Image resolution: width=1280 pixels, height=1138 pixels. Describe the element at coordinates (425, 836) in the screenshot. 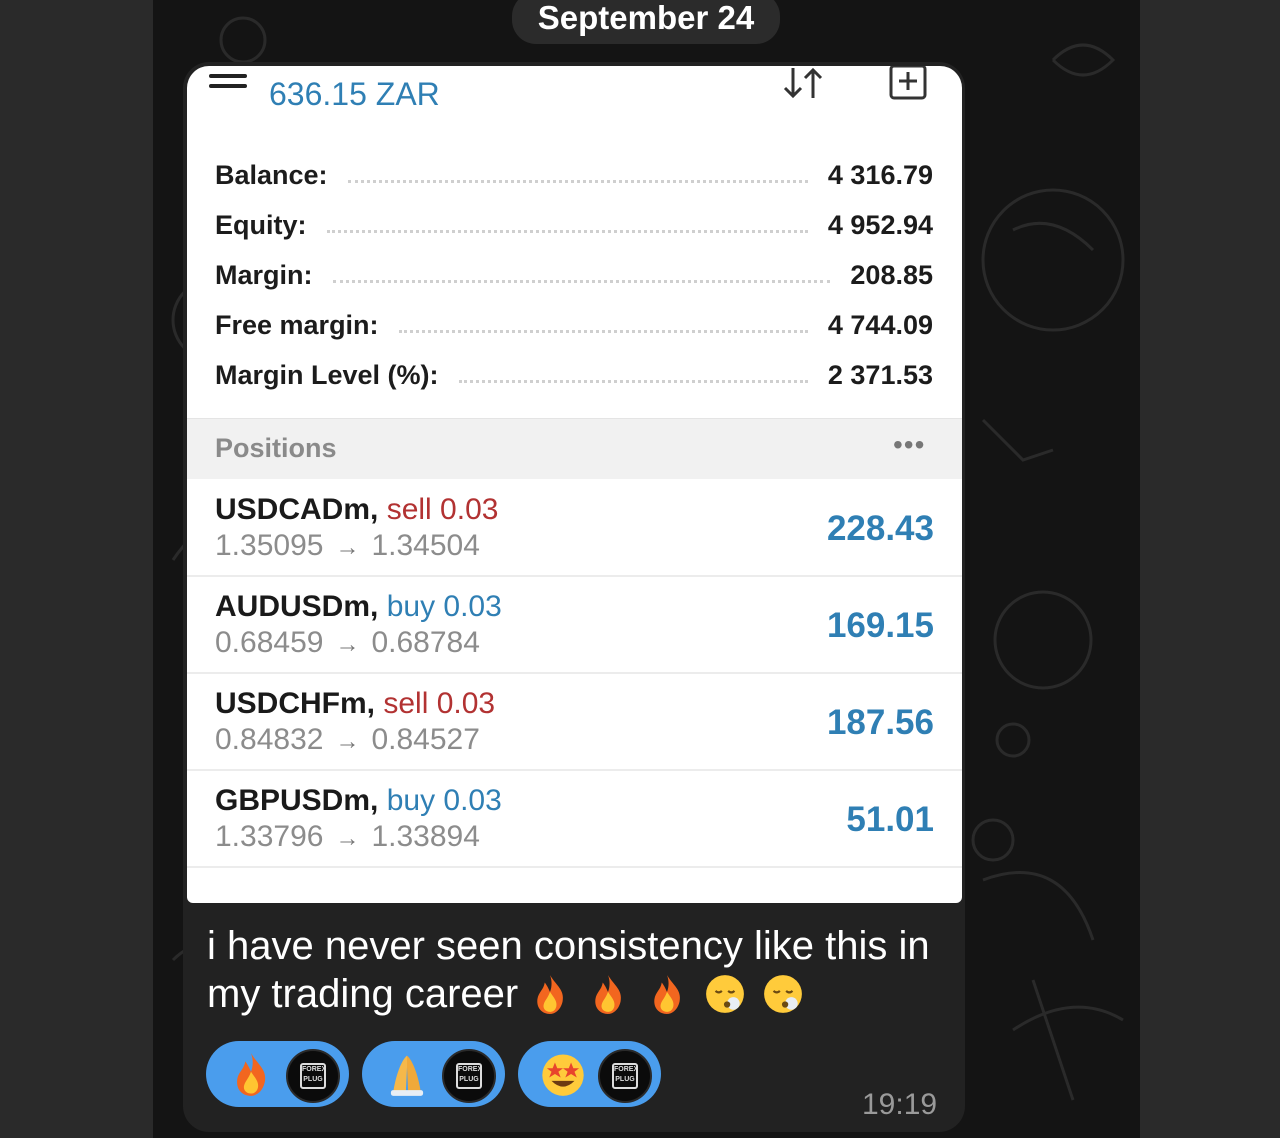

I see `current-price: 1.33894` at that location.